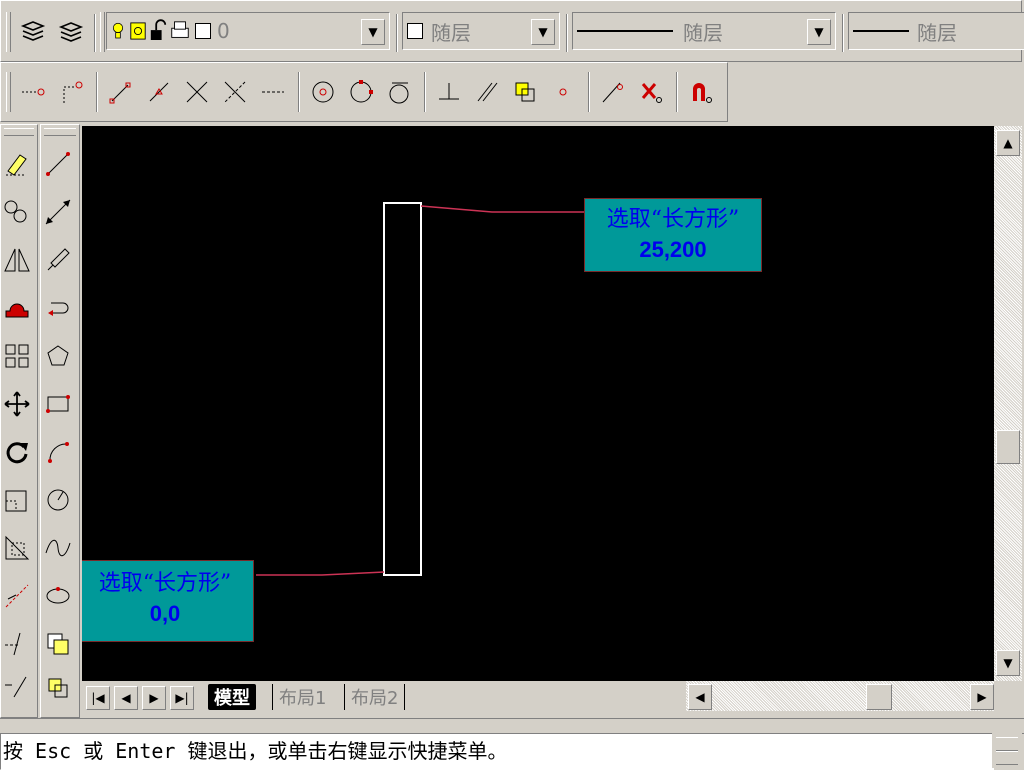 This screenshot has height=770, width=1024. I want to click on extend-button, so click(18, 644).